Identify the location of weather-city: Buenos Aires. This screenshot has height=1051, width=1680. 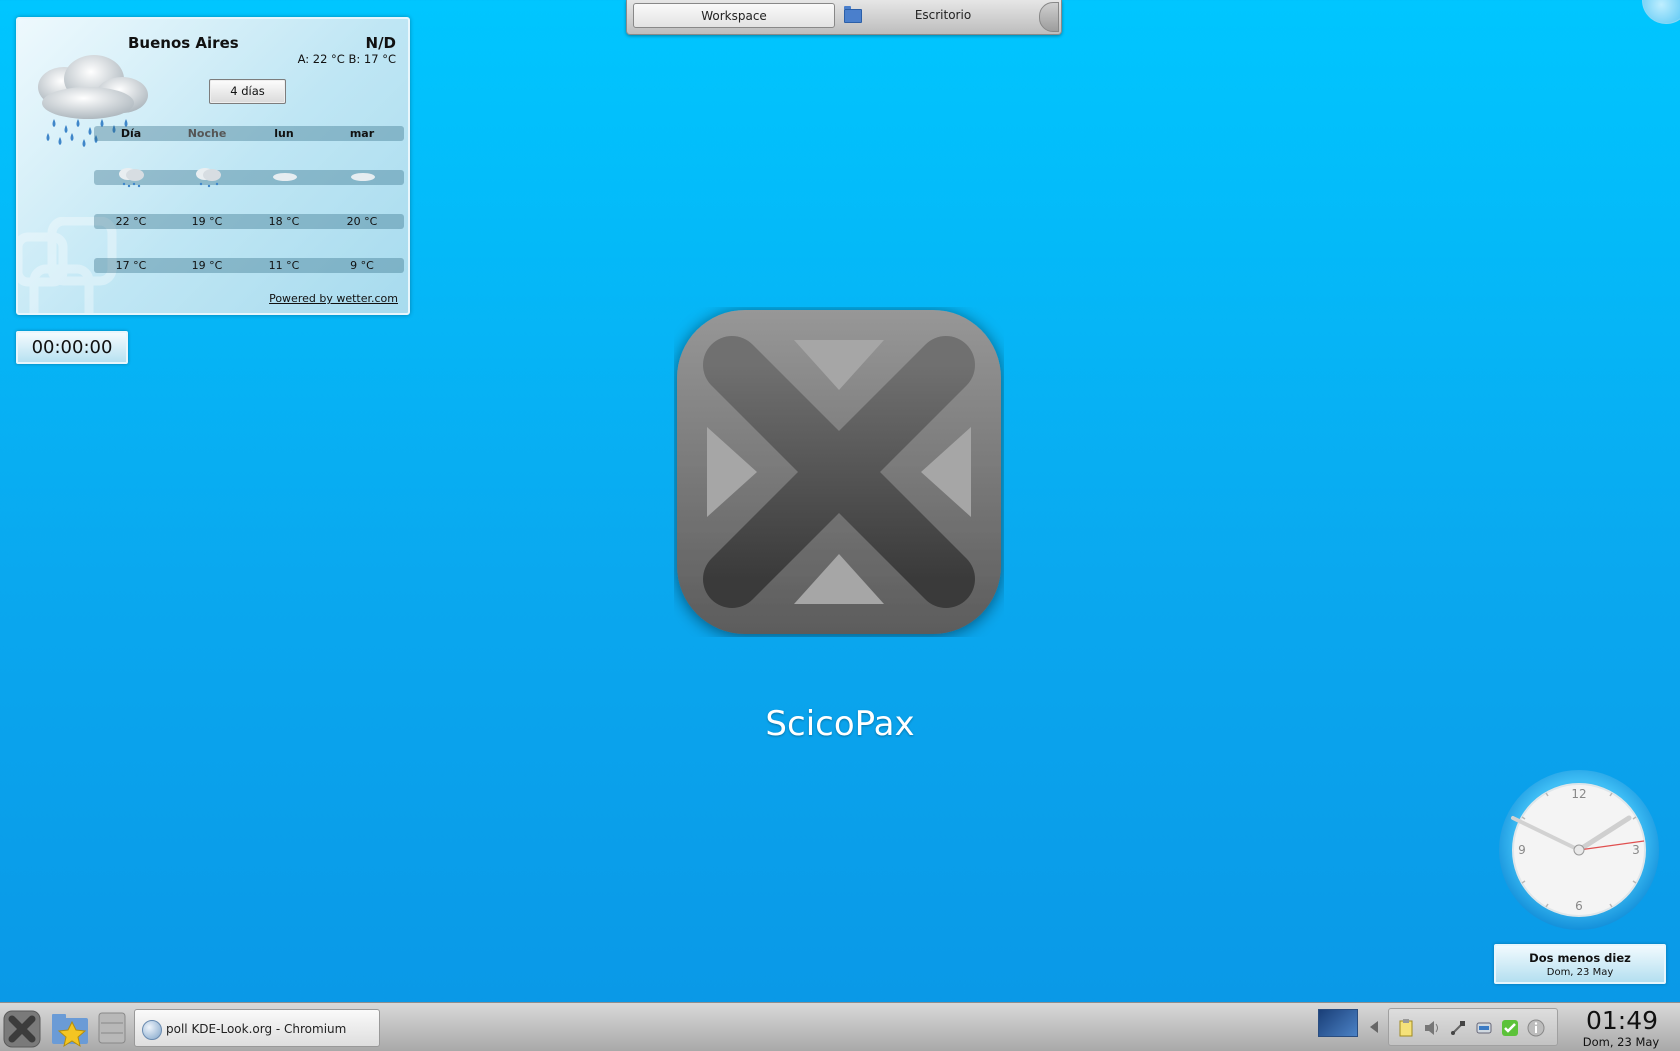
(183, 43).